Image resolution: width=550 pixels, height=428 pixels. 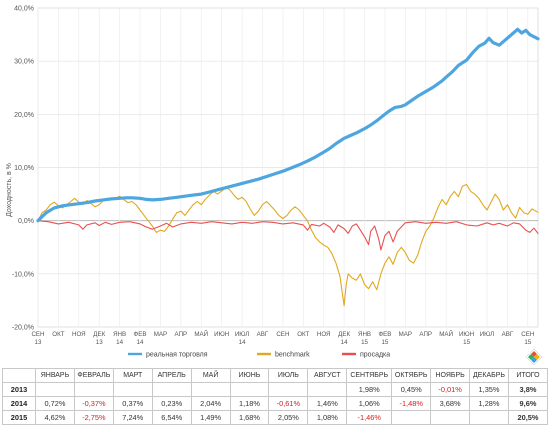 I want to click on month-header: МАРТ, so click(x=132, y=375).